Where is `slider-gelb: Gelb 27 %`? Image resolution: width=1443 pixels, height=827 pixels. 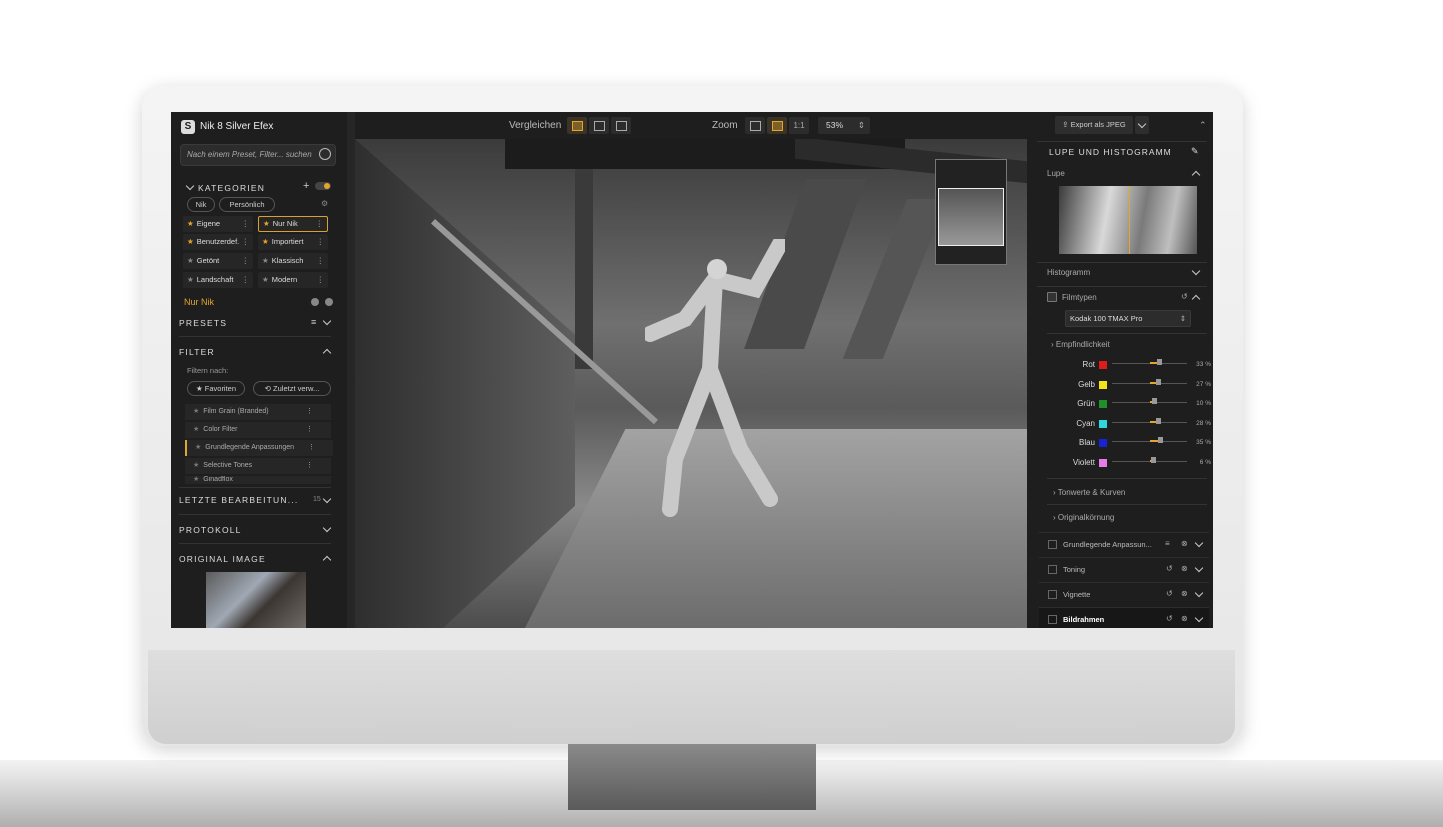 slider-gelb: Gelb 27 % is located at coordinates (1120, 386).